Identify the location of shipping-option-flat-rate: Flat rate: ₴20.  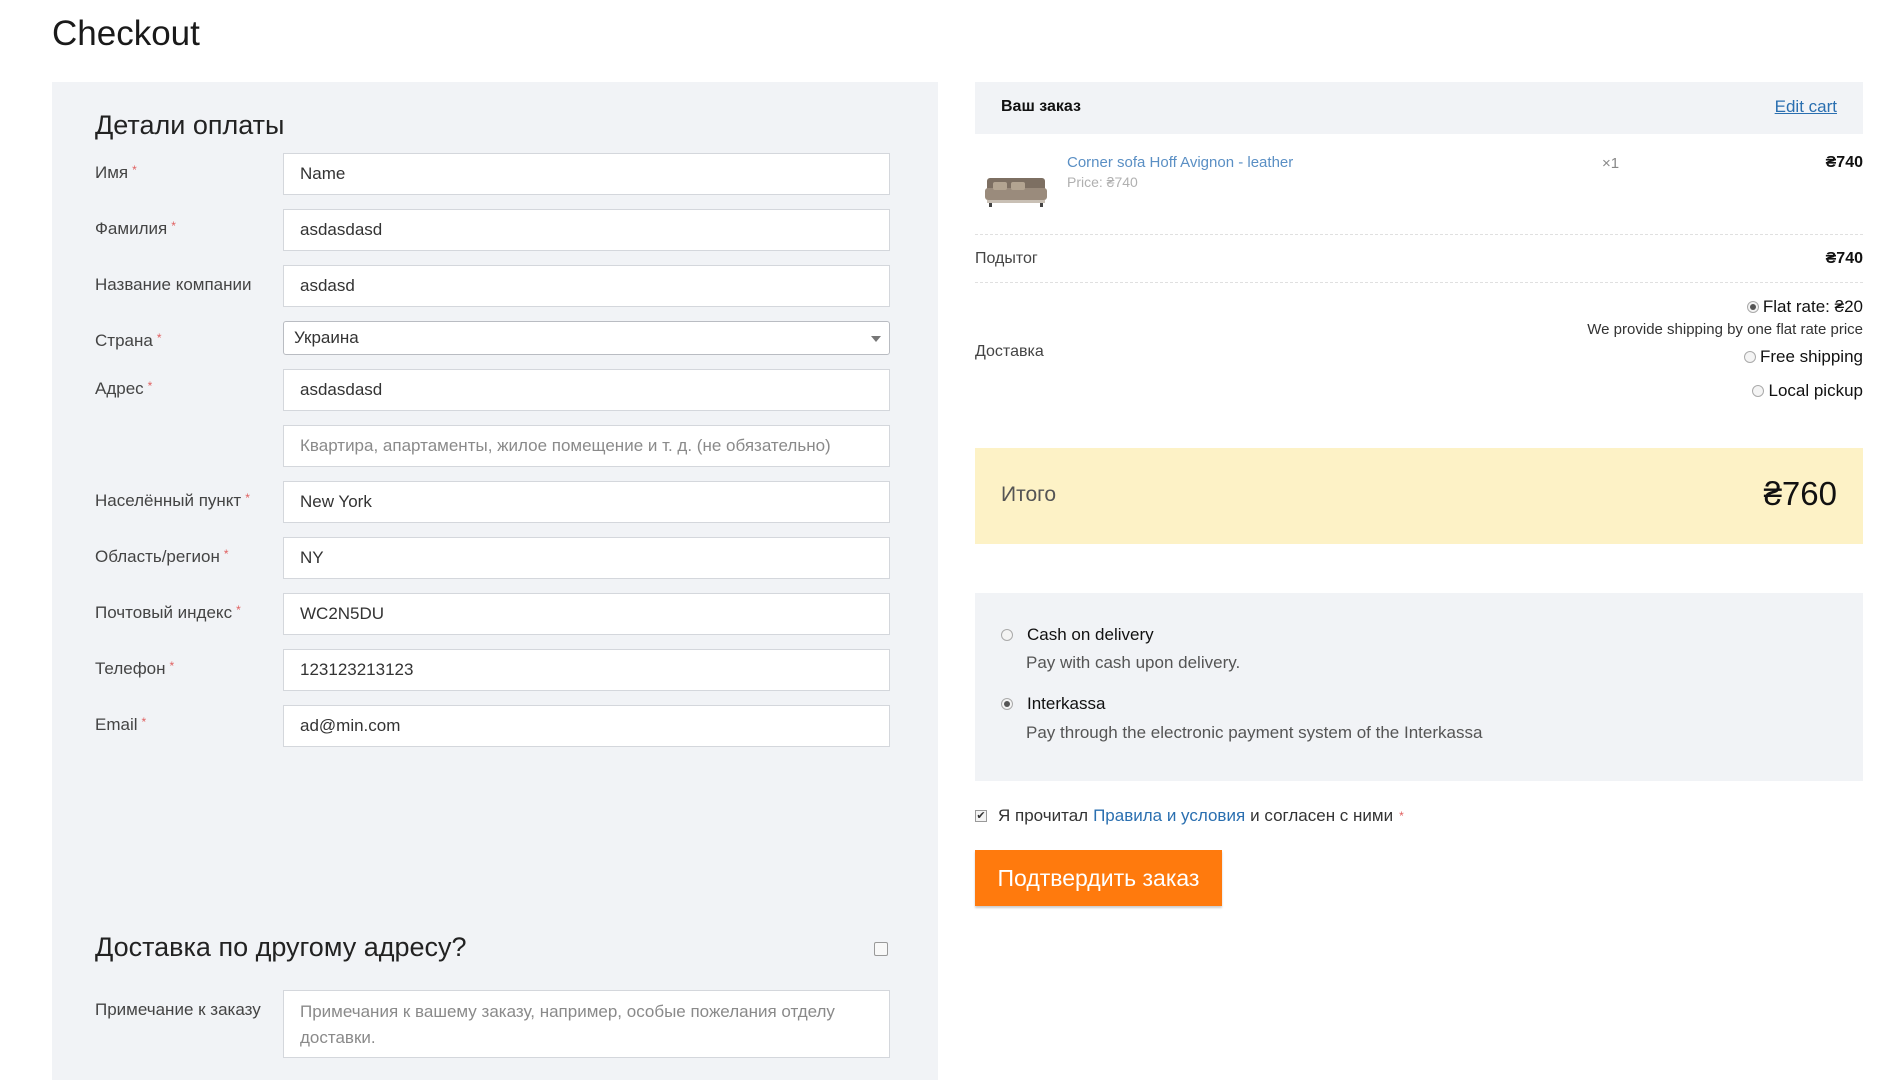
(1804, 307).